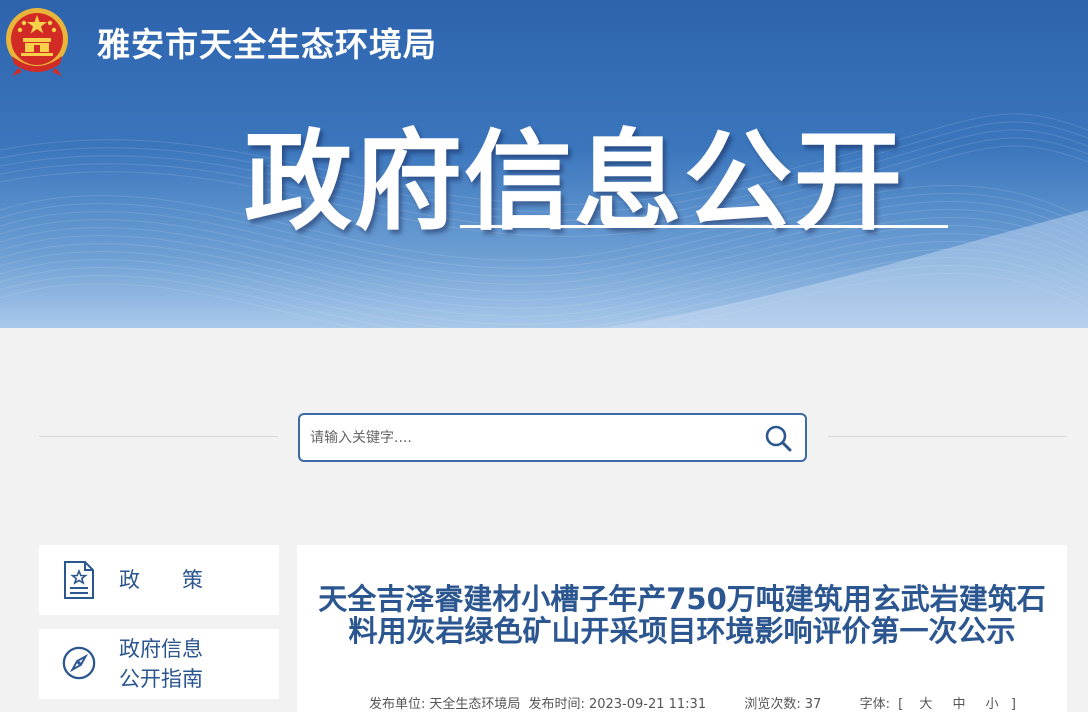  Describe the element at coordinates (79, 580) in the screenshot. I see `policy-document-icon` at that location.